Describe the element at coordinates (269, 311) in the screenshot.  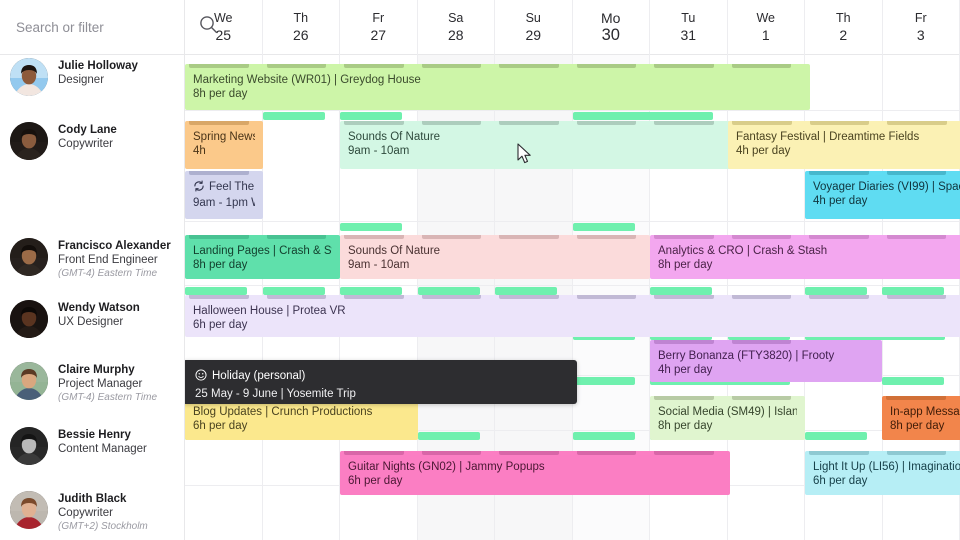
I see `event-title: Halloween House | Protea VR` at that location.